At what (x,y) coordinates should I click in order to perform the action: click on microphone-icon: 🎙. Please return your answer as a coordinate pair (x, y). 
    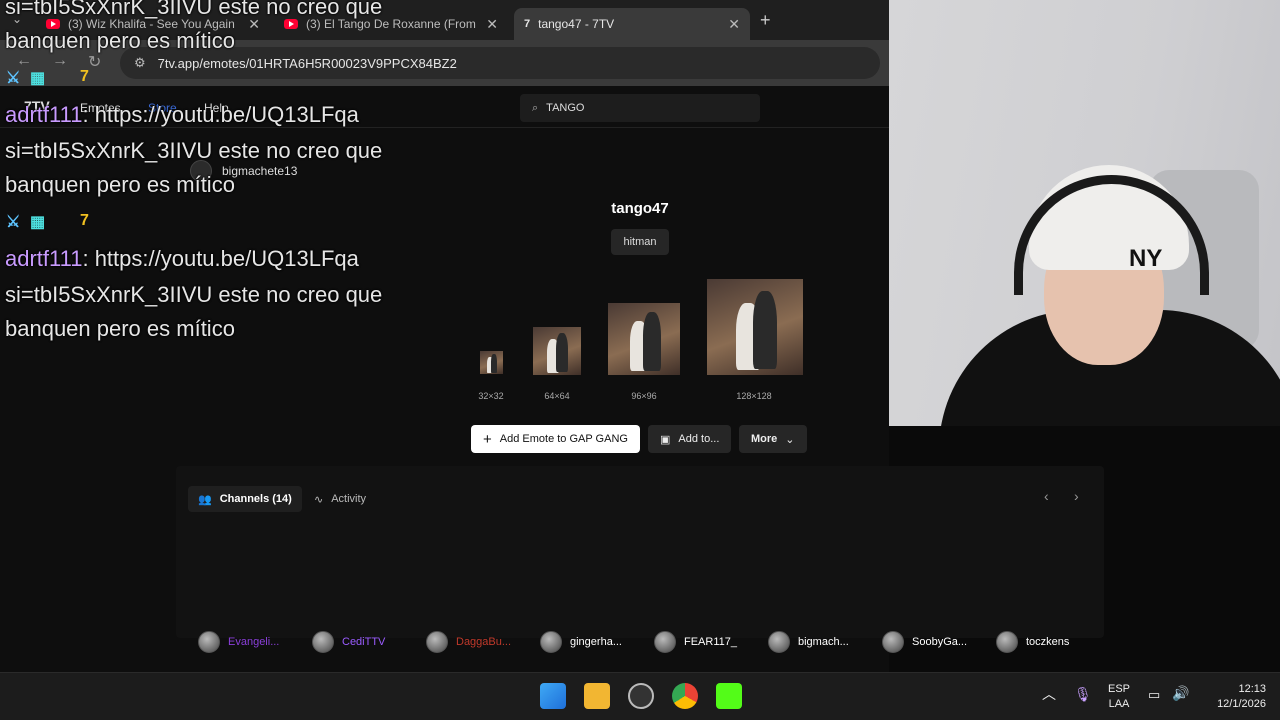
    Looking at the image, I should click on (1083, 694).